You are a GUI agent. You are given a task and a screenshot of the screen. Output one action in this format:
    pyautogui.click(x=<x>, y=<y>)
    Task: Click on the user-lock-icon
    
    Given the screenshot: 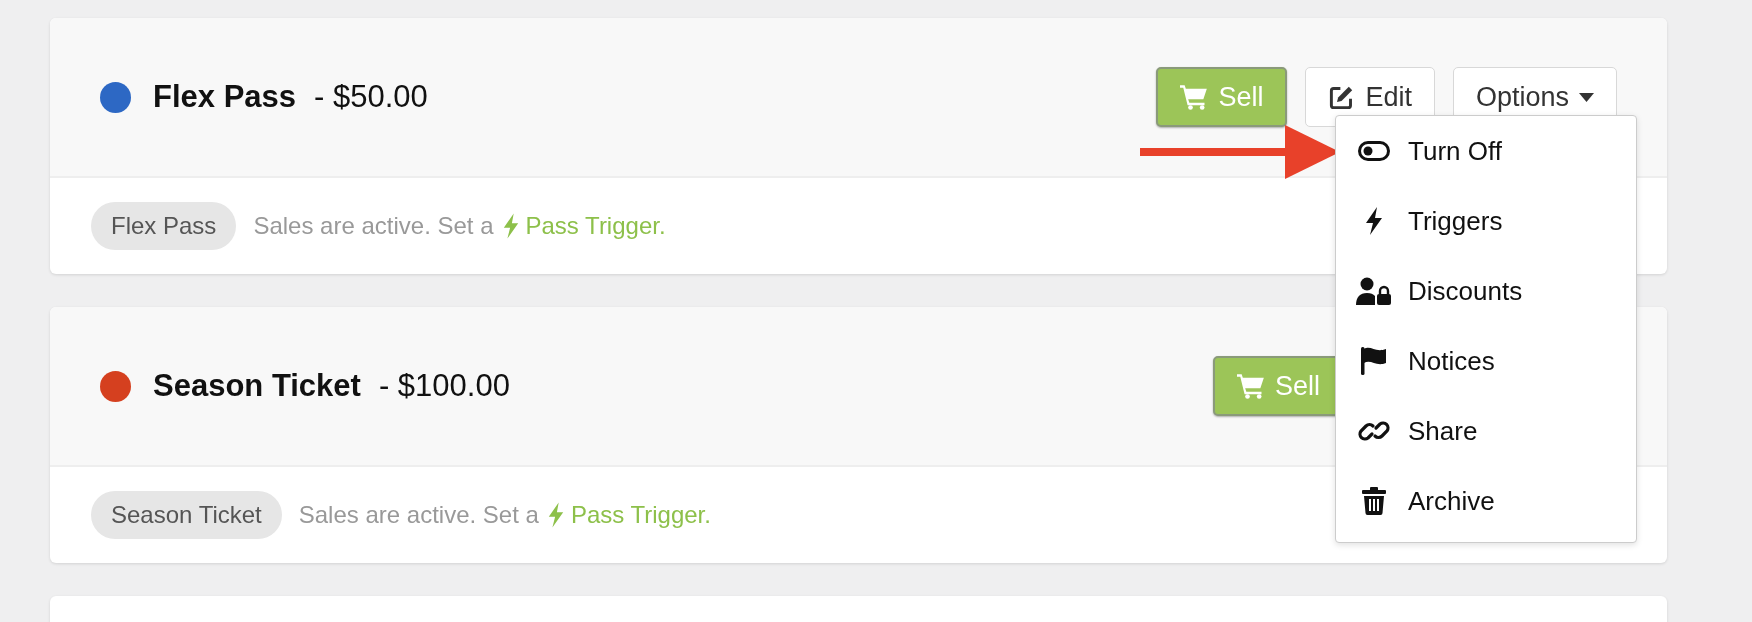 What is the action you would take?
    pyautogui.click(x=1374, y=291)
    